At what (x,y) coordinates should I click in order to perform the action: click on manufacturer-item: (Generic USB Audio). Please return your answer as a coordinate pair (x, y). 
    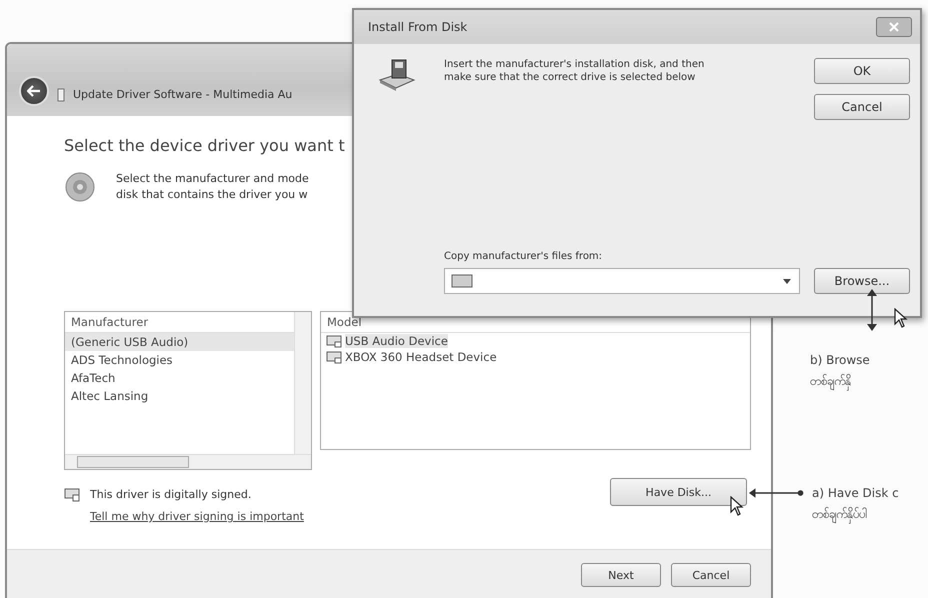
    Looking at the image, I should click on (179, 342).